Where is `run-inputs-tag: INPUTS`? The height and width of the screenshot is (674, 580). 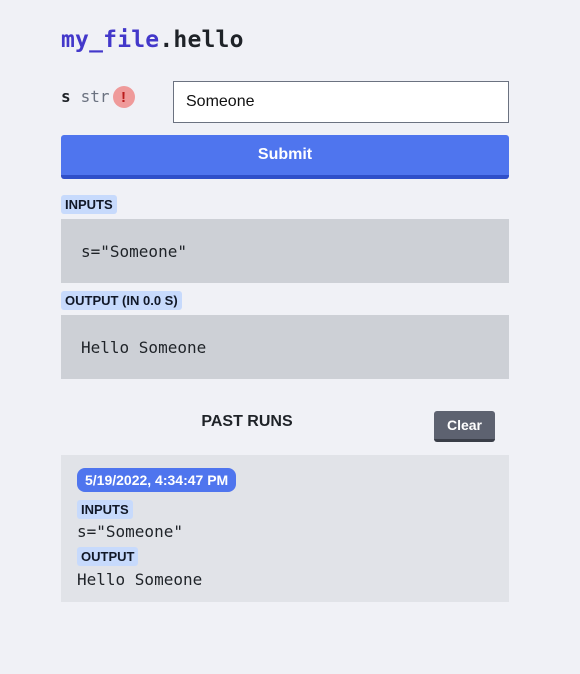 run-inputs-tag: INPUTS is located at coordinates (105, 509).